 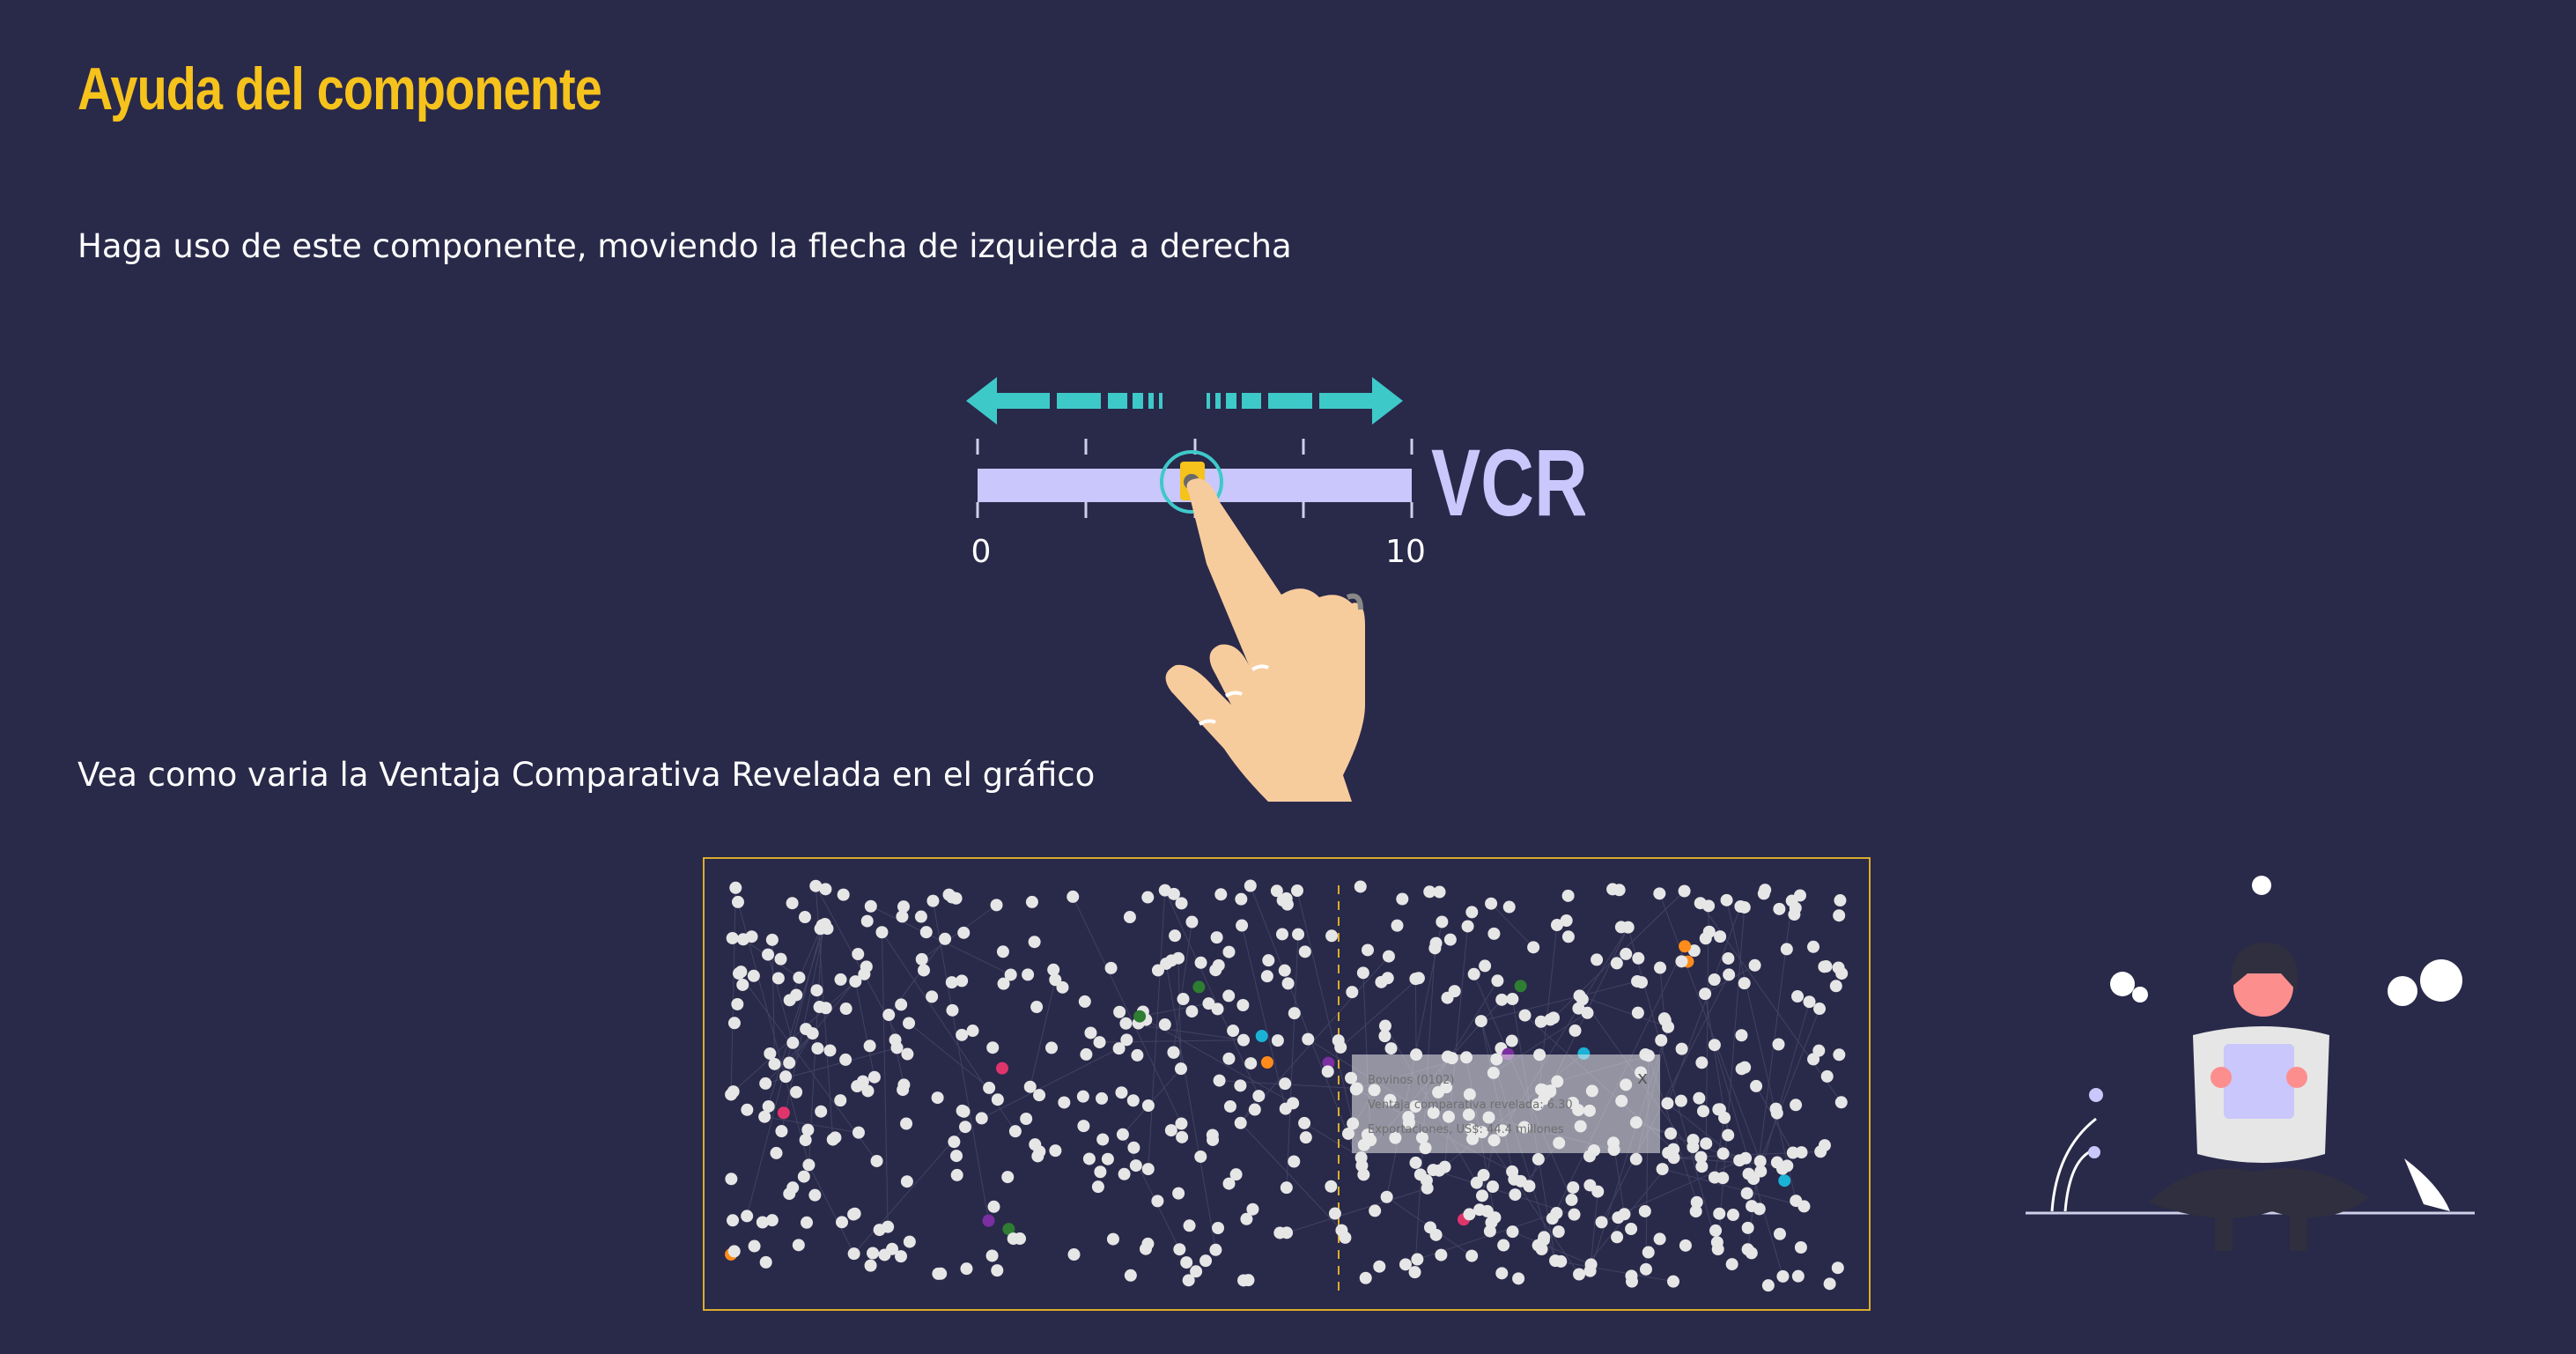 What do you see at coordinates (2250, 1064) in the screenshot?
I see `person-reading-illustration` at bounding box center [2250, 1064].